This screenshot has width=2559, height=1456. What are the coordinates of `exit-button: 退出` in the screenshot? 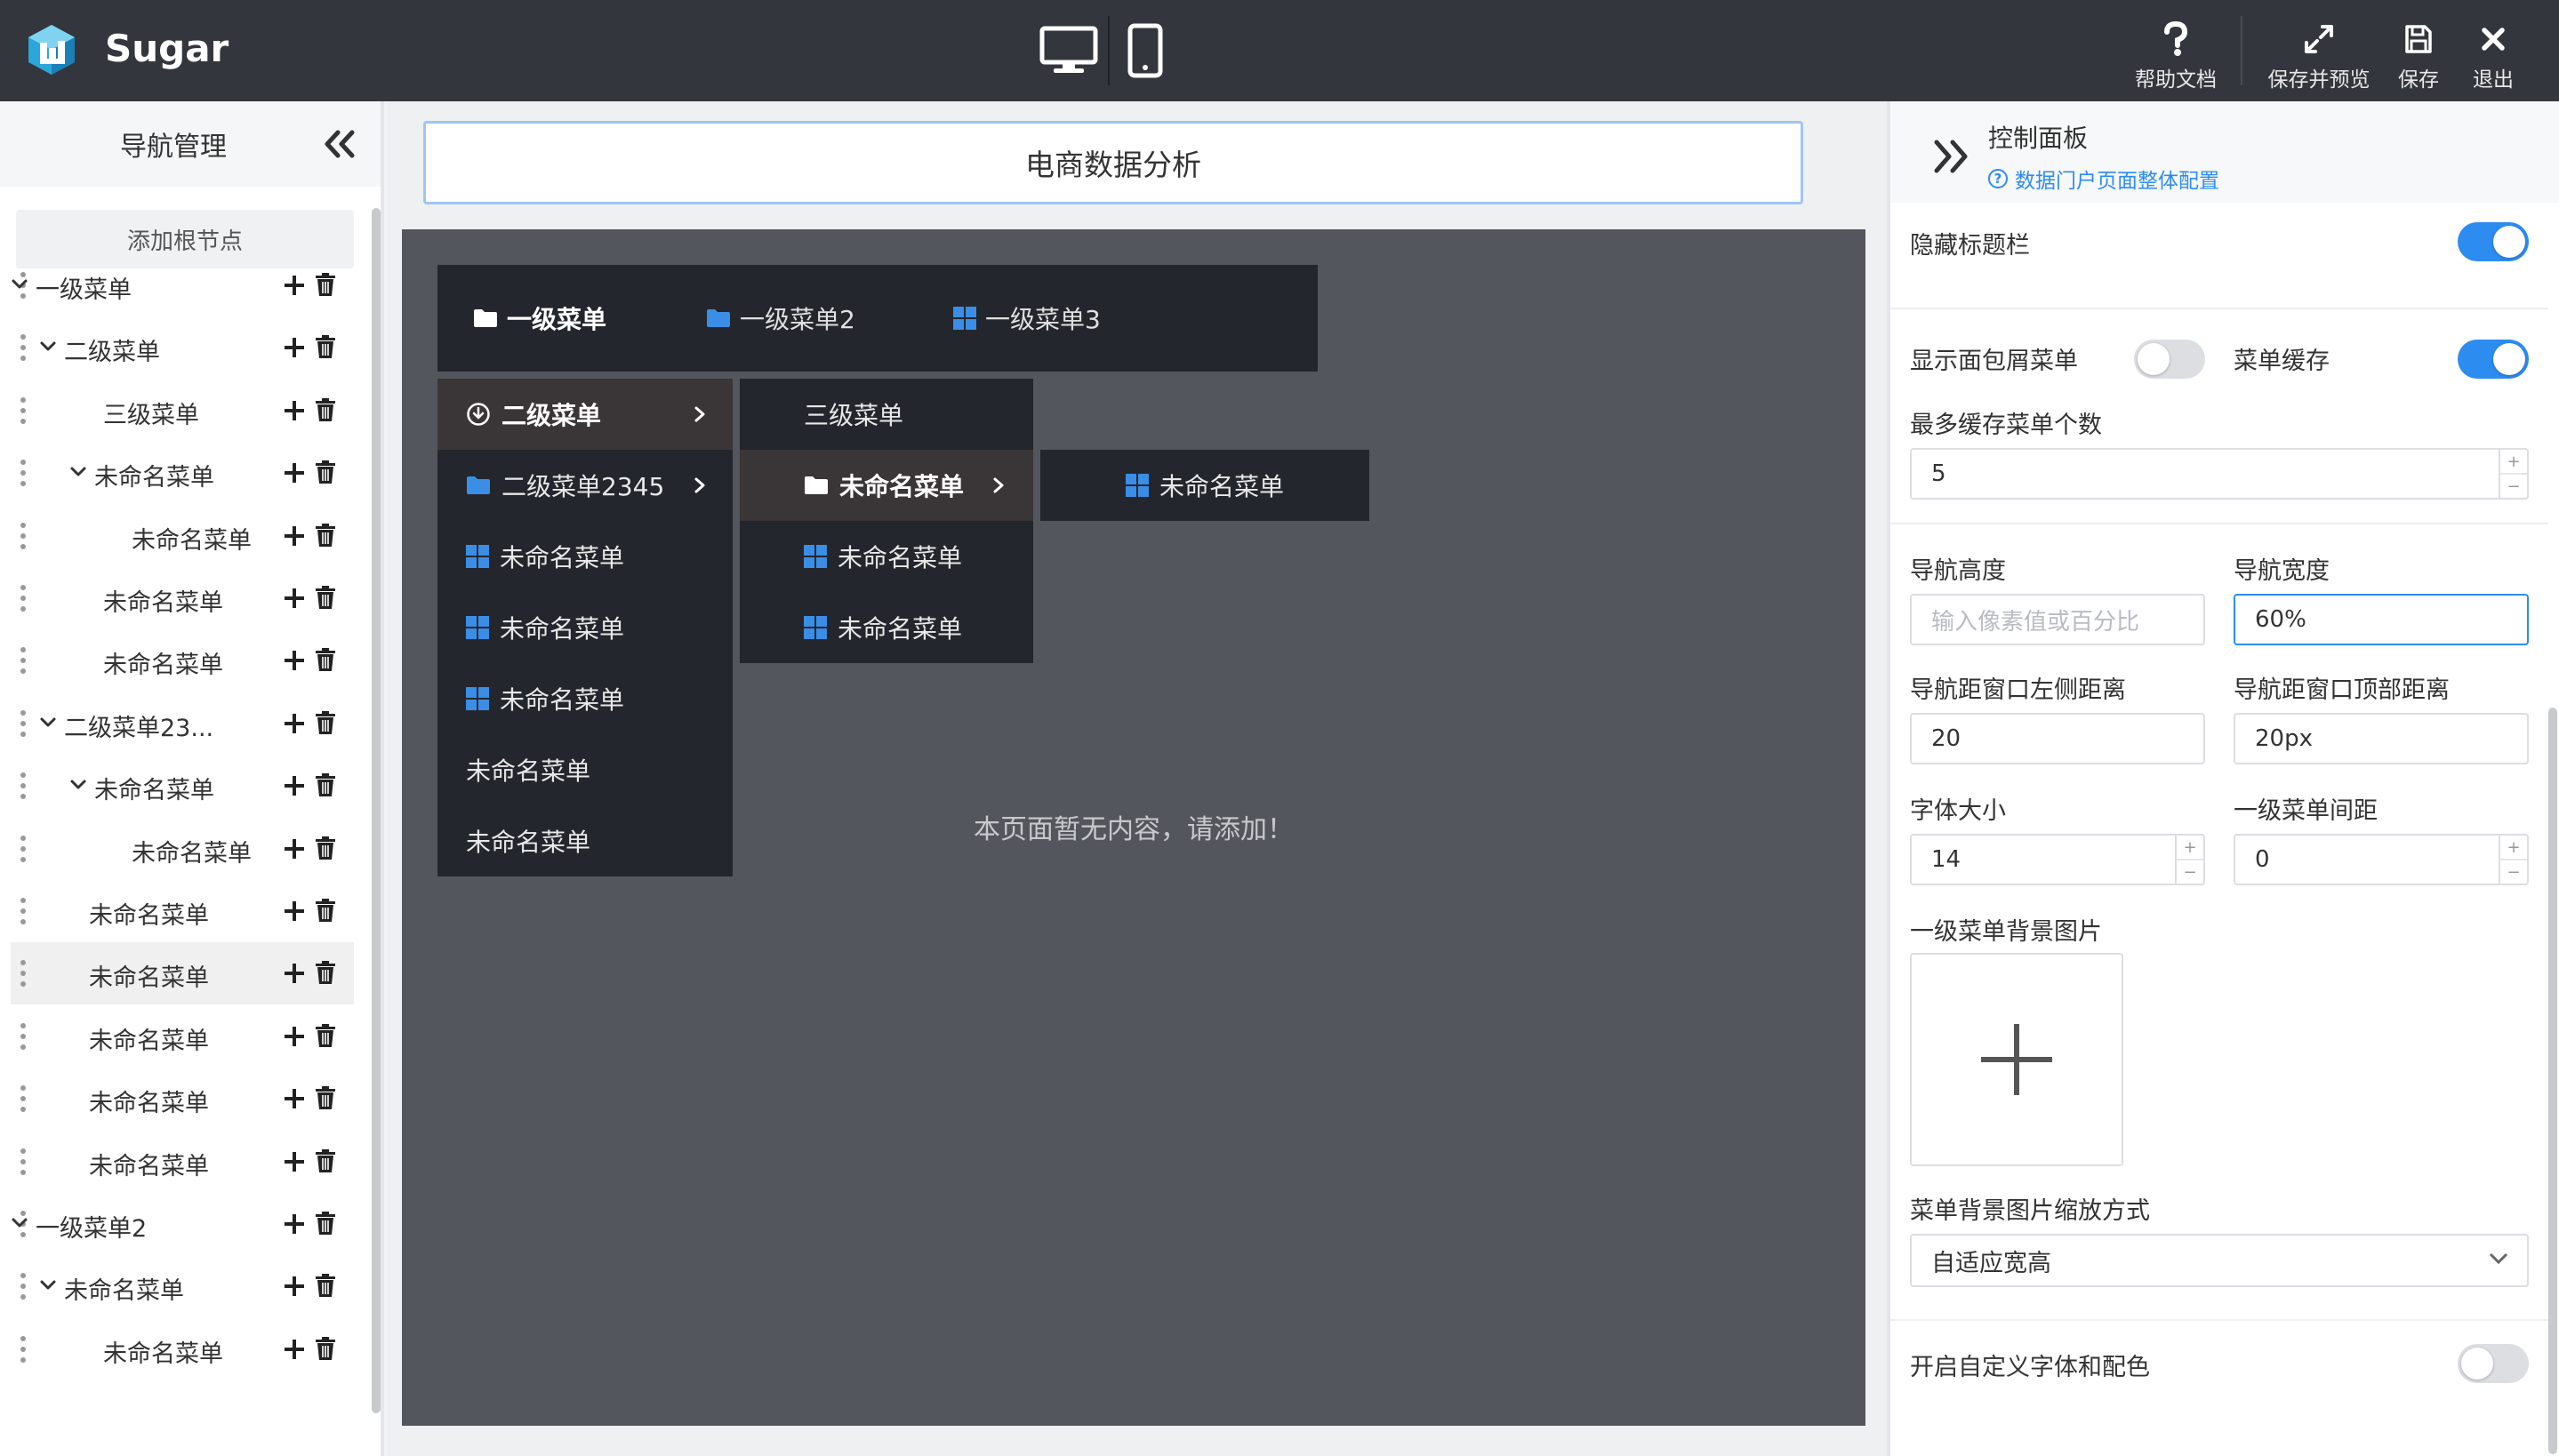 It's located at (2493, 55).